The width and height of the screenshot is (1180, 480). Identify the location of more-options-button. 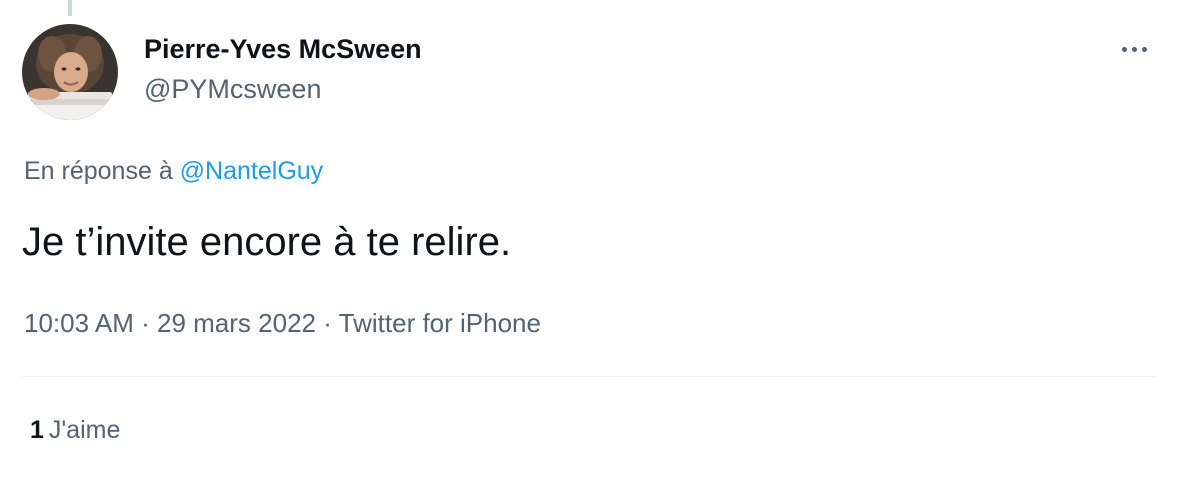
(1134, 49).